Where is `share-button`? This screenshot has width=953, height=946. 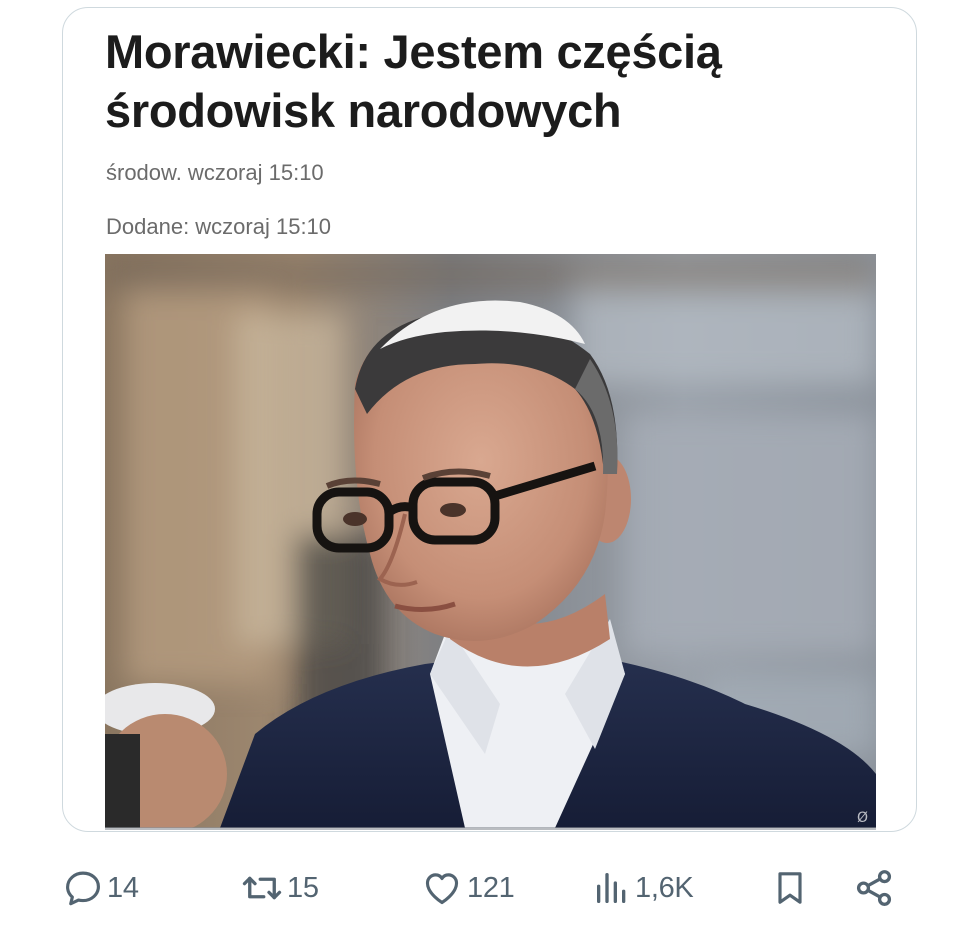 share-button is located at coordinates (874, 888).